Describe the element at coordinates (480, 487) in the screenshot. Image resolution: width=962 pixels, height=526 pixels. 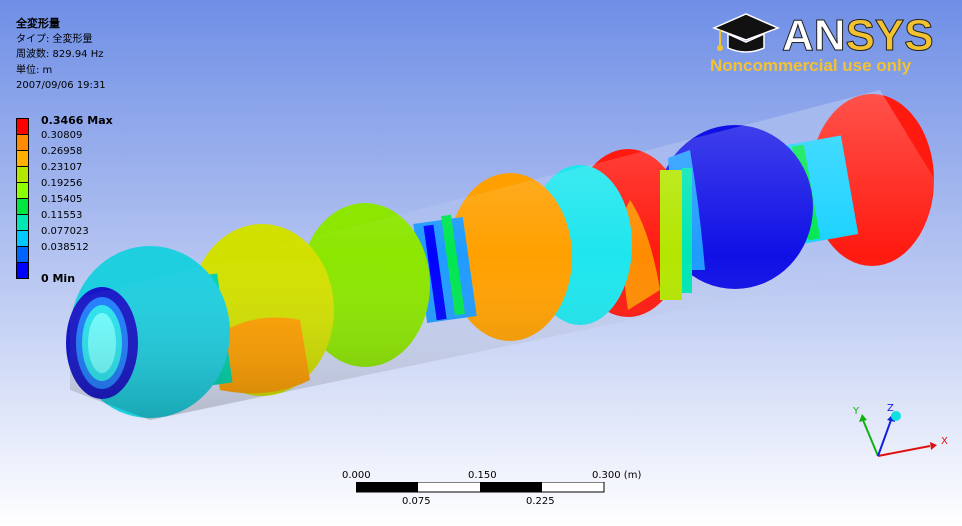
I see `scale-bar-graphic` at that location.